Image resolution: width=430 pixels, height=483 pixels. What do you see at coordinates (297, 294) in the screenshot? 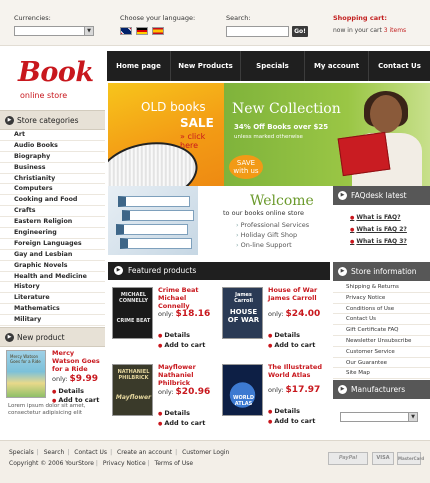
I see `product-name: House of War James Carroll` at bounding box center [297, 294].